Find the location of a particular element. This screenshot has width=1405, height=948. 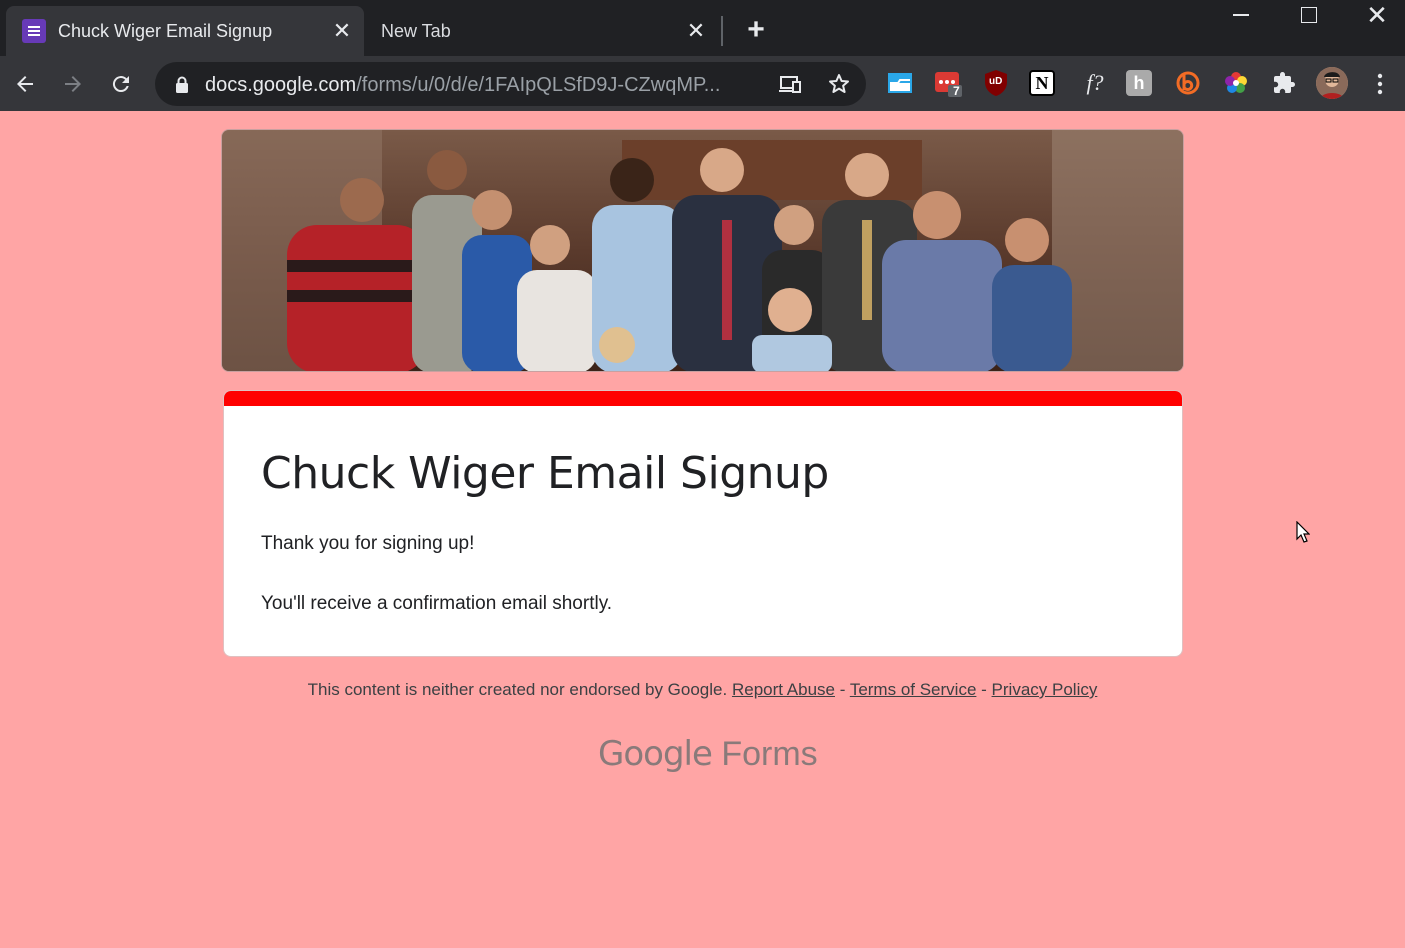

notion-label: N is located at coordinates (1042, 82).